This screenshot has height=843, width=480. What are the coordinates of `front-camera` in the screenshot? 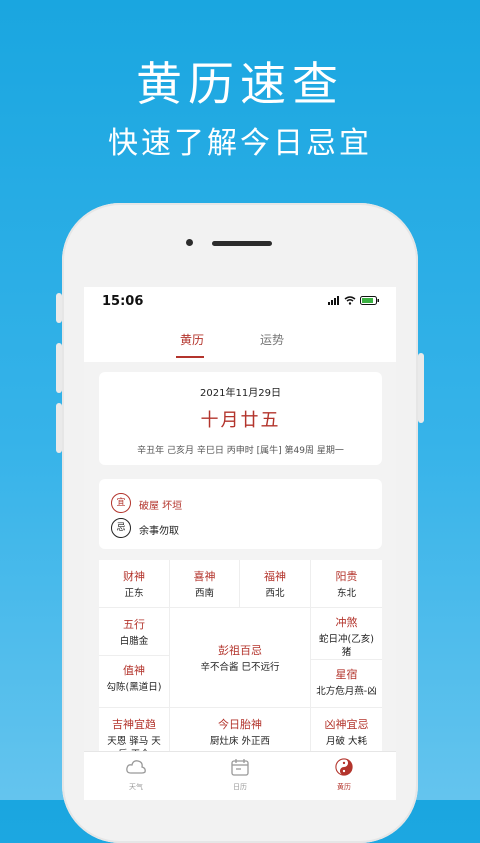 It's located at (189, 242).